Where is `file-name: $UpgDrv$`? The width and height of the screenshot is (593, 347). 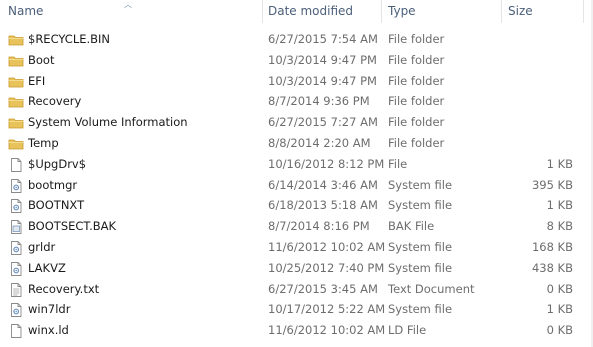 file-name: $UpgDrv$ is located at coordinates (57, 163).